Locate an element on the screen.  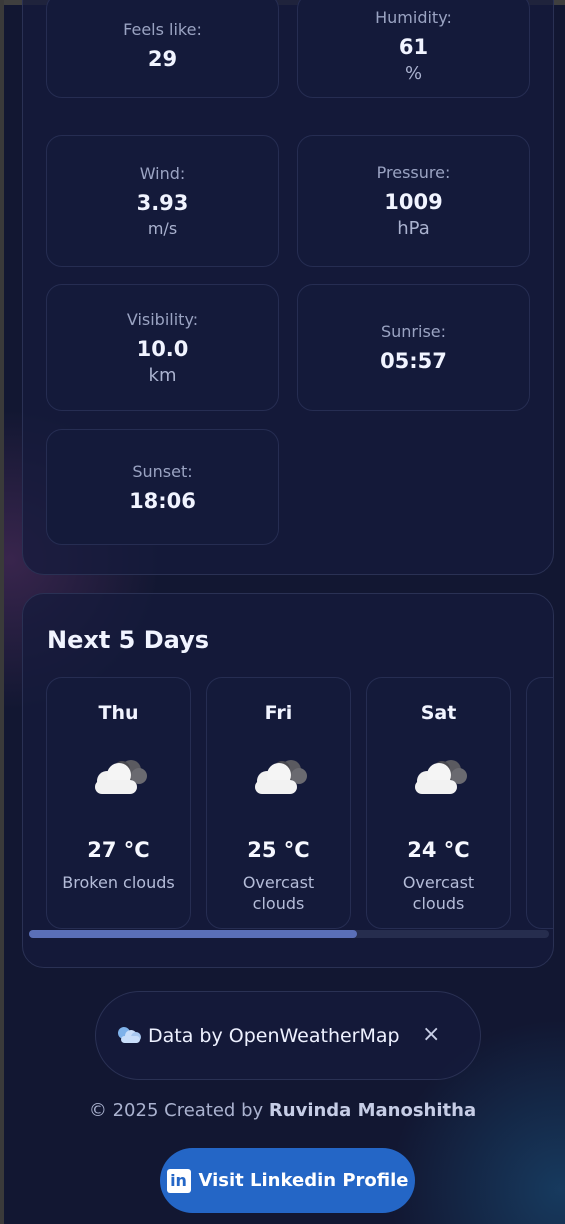
humidity-label: Humidity: is located at coordinates (413, 17).